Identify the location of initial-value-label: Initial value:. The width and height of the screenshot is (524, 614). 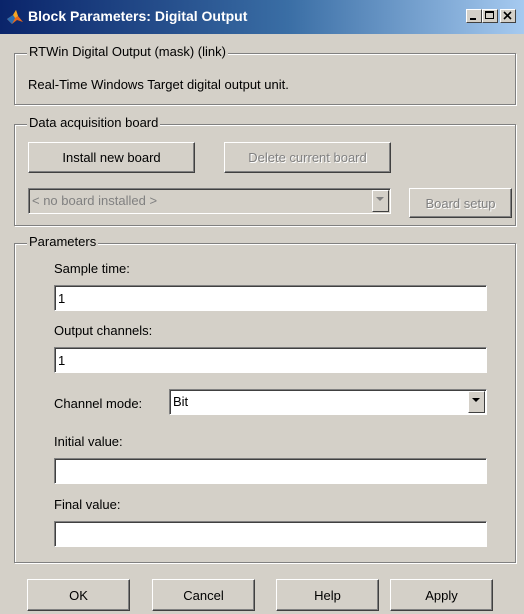
(88, 441).